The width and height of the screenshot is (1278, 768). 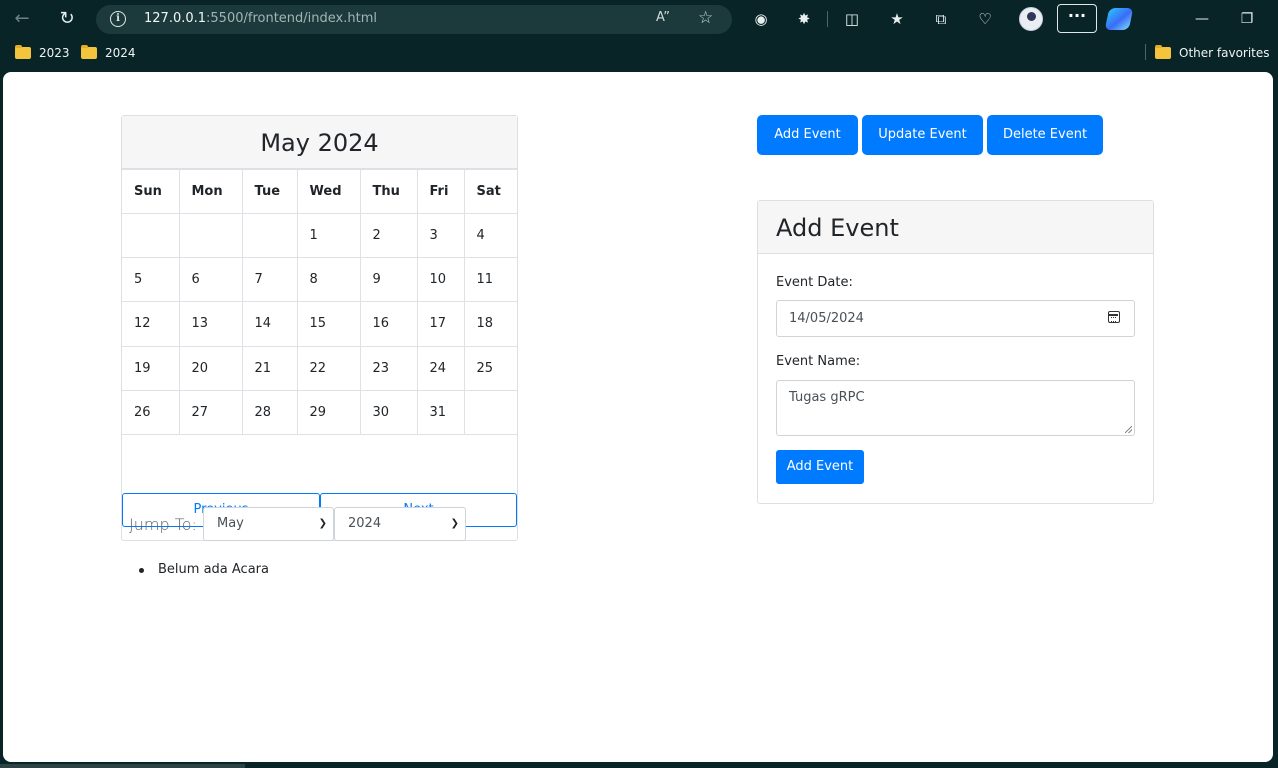 What do you see at coordinates (260, 18) in the screenshot?
I see `address-url: 127.0.0.1:5500/frontend/index.html` at bounding box center [260, 18].